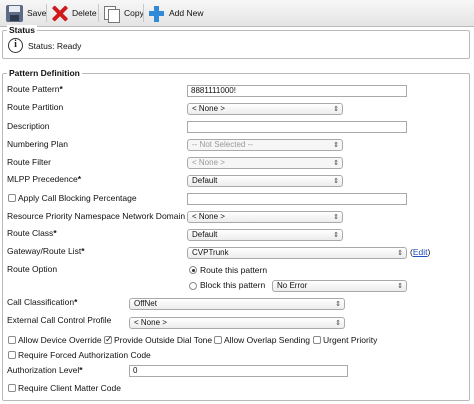  I want to click on resource-priority-select: < None > ⇕, so click(265, 217).